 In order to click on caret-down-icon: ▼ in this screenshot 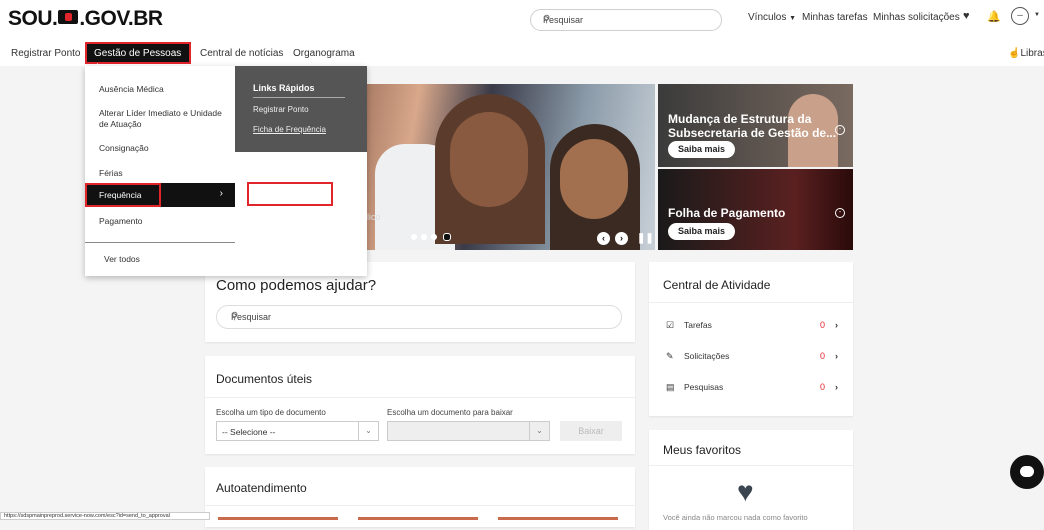, I will do `click(793, 18)`.